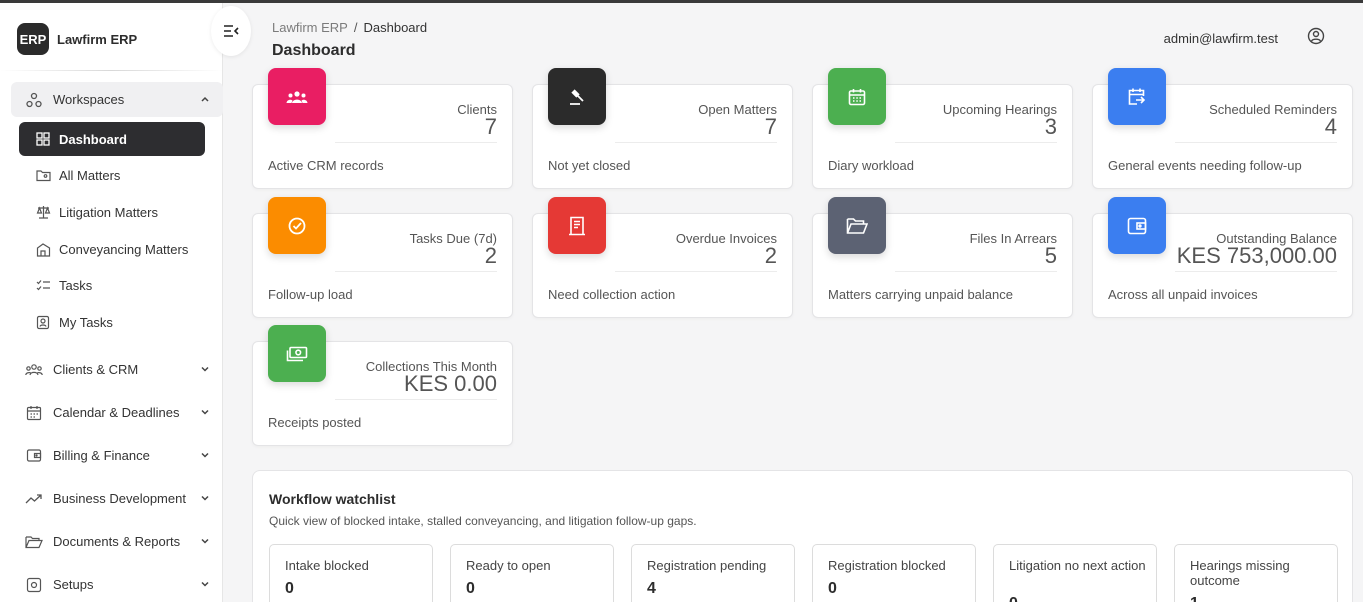 This screenshot has height=602, width=1363. Describe the element at coordinates (871, 165) in the screenshot. I see `card-footer: Diary workload` at that location.